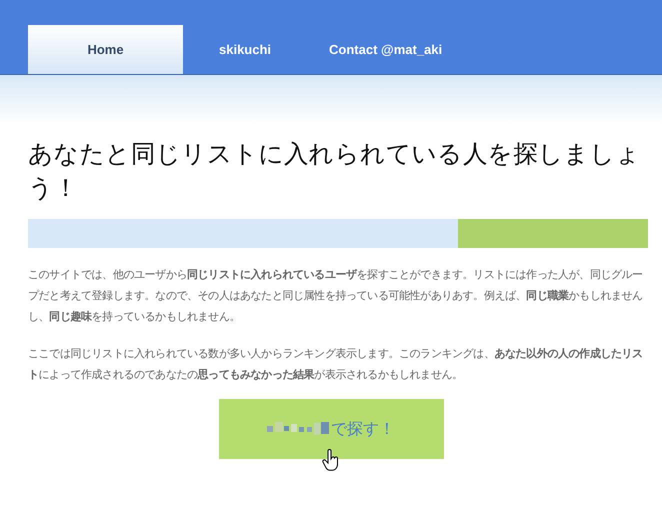 The height and width of the screenshot is (511, 662). Describe the element at coordinates (336, 364) in the screenshot. I see `description-paragraph: ここでは同じリストに入れられている数が多い人からランキング表示します。このランキングは、あなた以外の人の作成したリストによって作成されるのであなたの思ってもみなかった結果が表示されるかもしれません。` at that location.